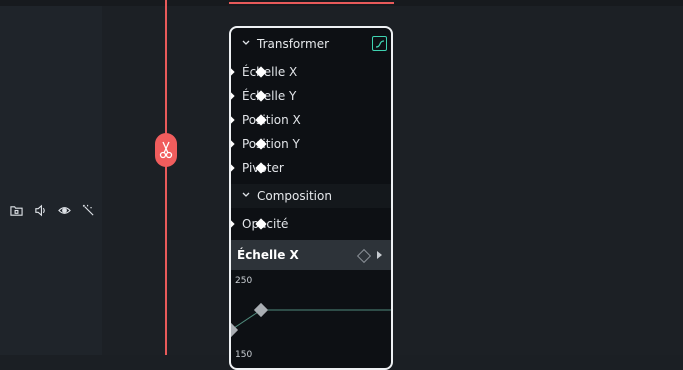 This screenshot has width=683, height=370. What do you see at coordinates (51, 180) in the screenshot?
I see `track-header-panel` at bounding box center [51, 180].